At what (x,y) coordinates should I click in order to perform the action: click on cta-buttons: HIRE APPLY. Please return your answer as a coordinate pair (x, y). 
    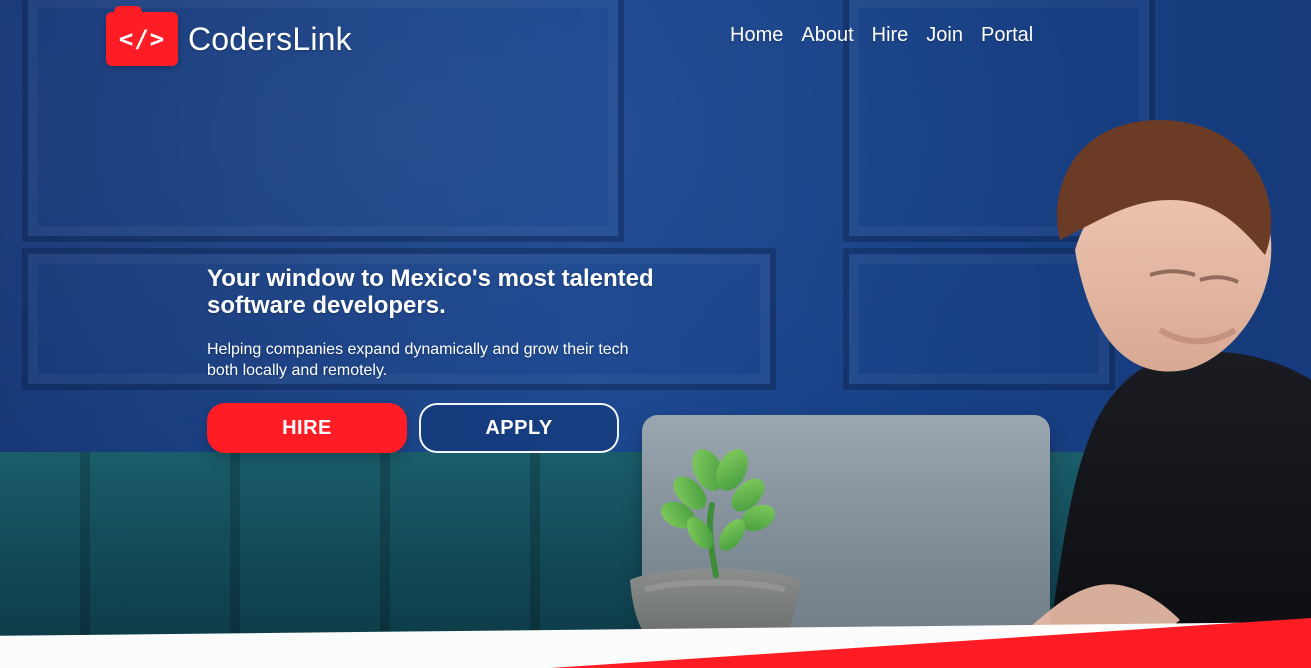
    Looking at the image, I should click on (413, 428).